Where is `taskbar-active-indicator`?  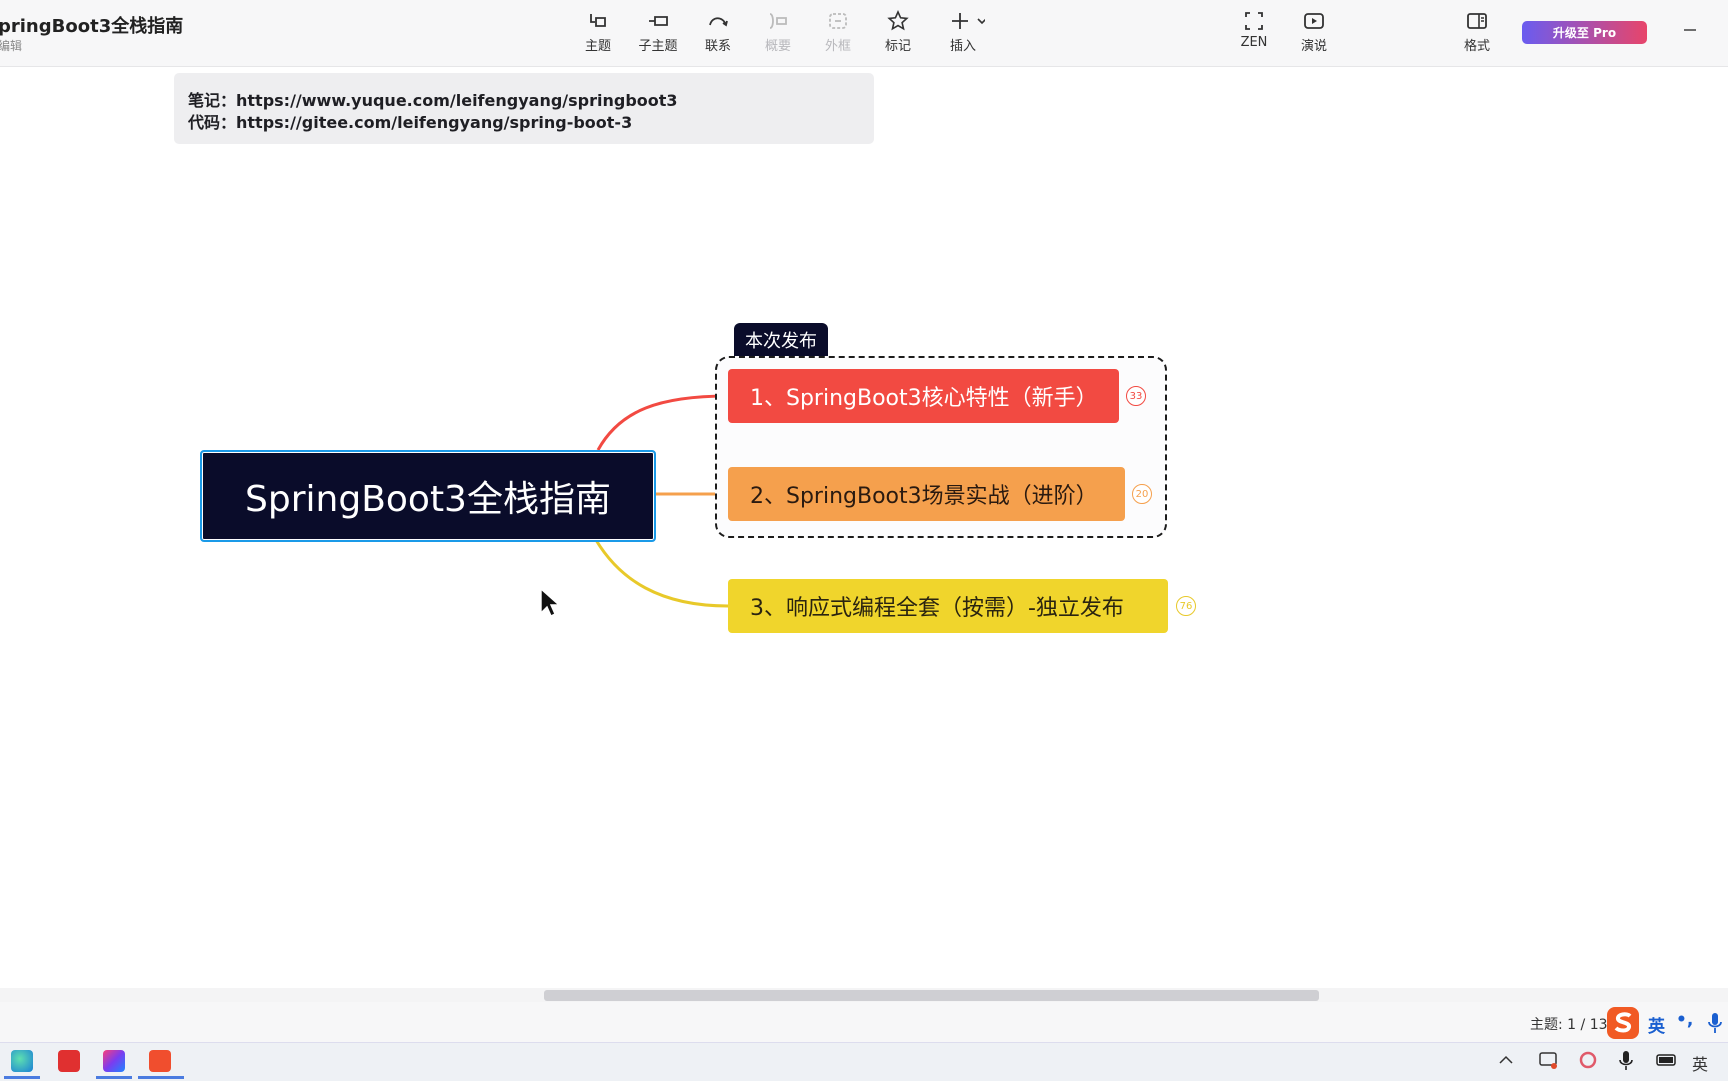 taskbar-active-indicator is located at coordinates (22, 1077).